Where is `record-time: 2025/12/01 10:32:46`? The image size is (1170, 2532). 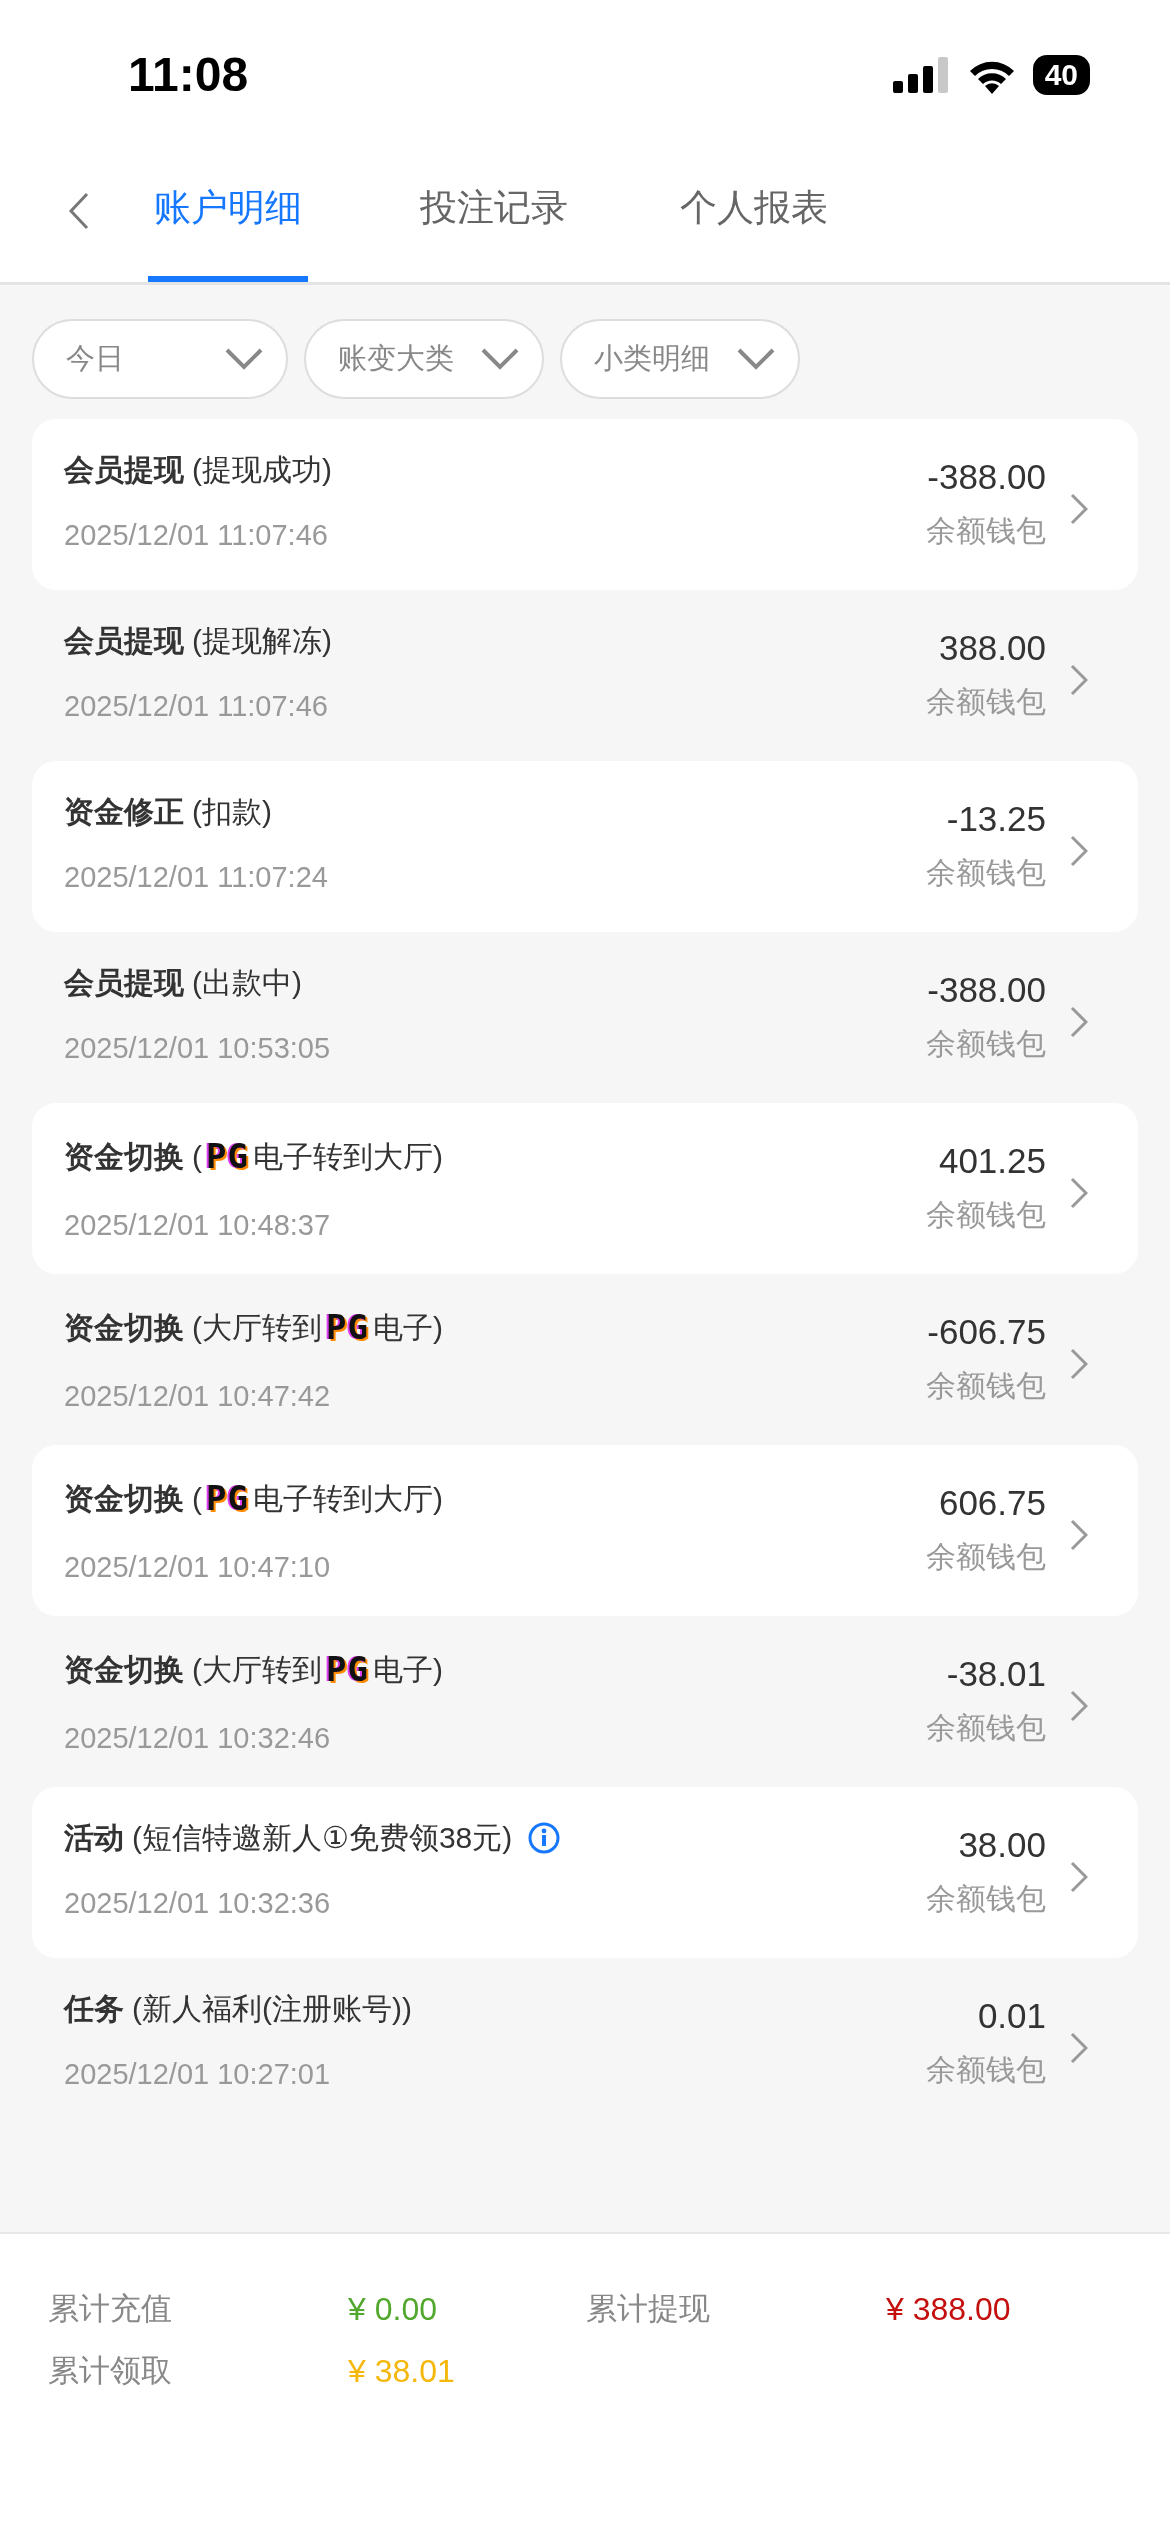 record-time: 2025/12/01 10:32:46 is located at coordinates (198, 1738).